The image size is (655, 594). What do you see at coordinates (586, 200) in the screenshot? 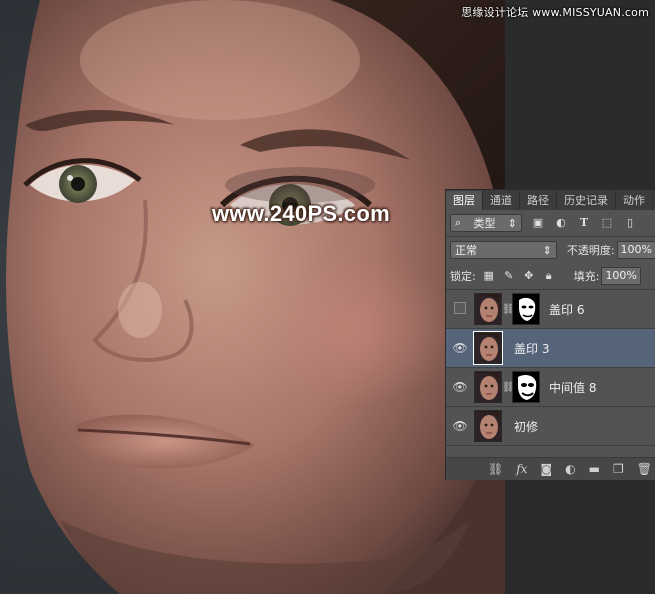
I see `tab-history: 历史记录` at bounding box center [586, 200].